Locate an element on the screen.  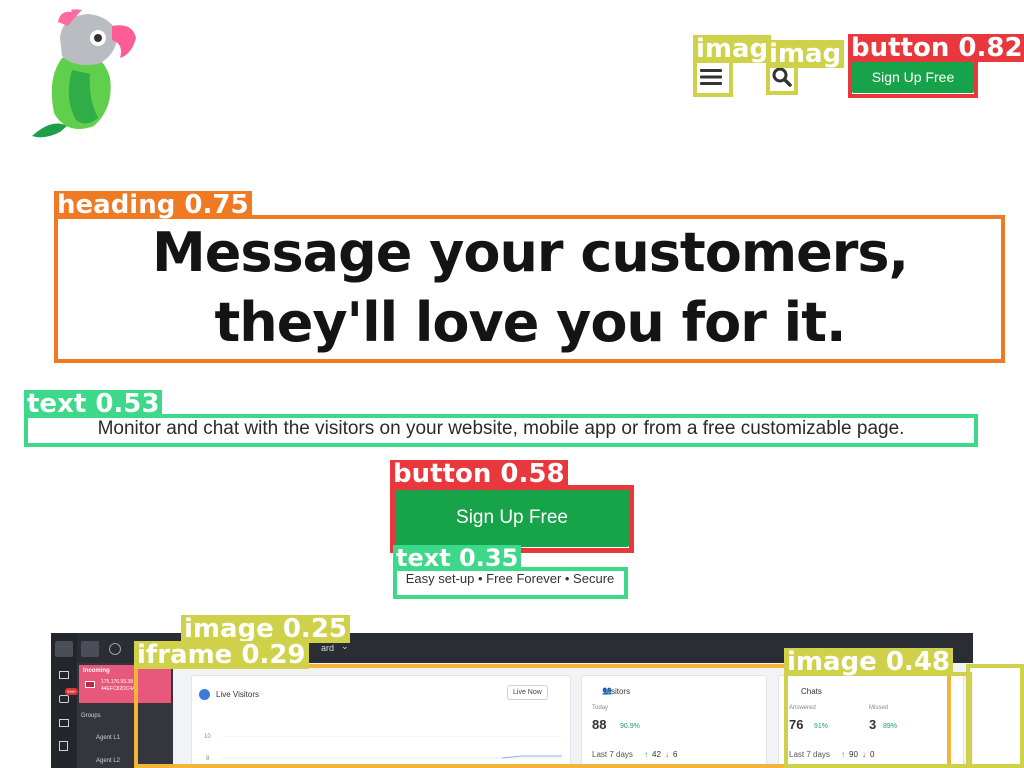
visitors-title: Visitors is located at coordinates (617, 691).